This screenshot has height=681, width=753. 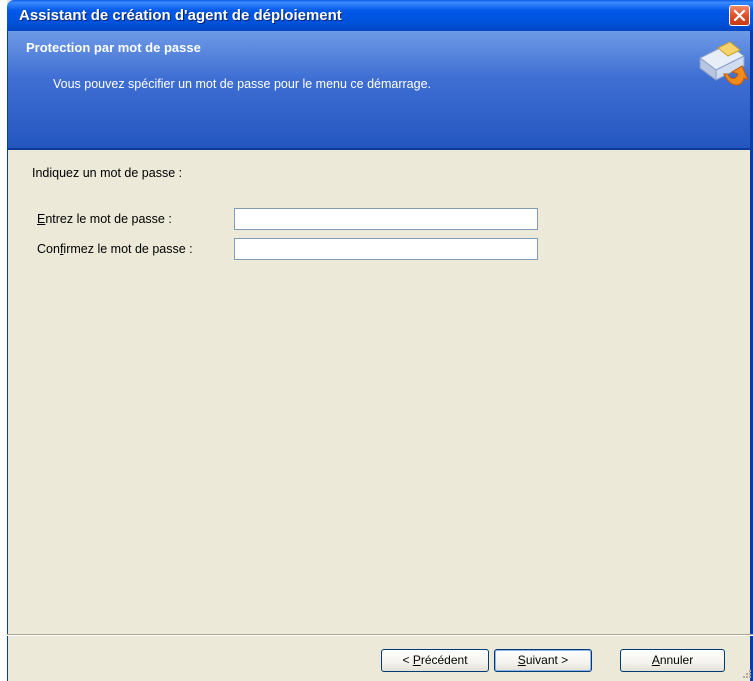 What do you see at coordinates (48, 249) in the screenshot?
I see `confirm-label-pre: Con` at bounding box center [48, 249].